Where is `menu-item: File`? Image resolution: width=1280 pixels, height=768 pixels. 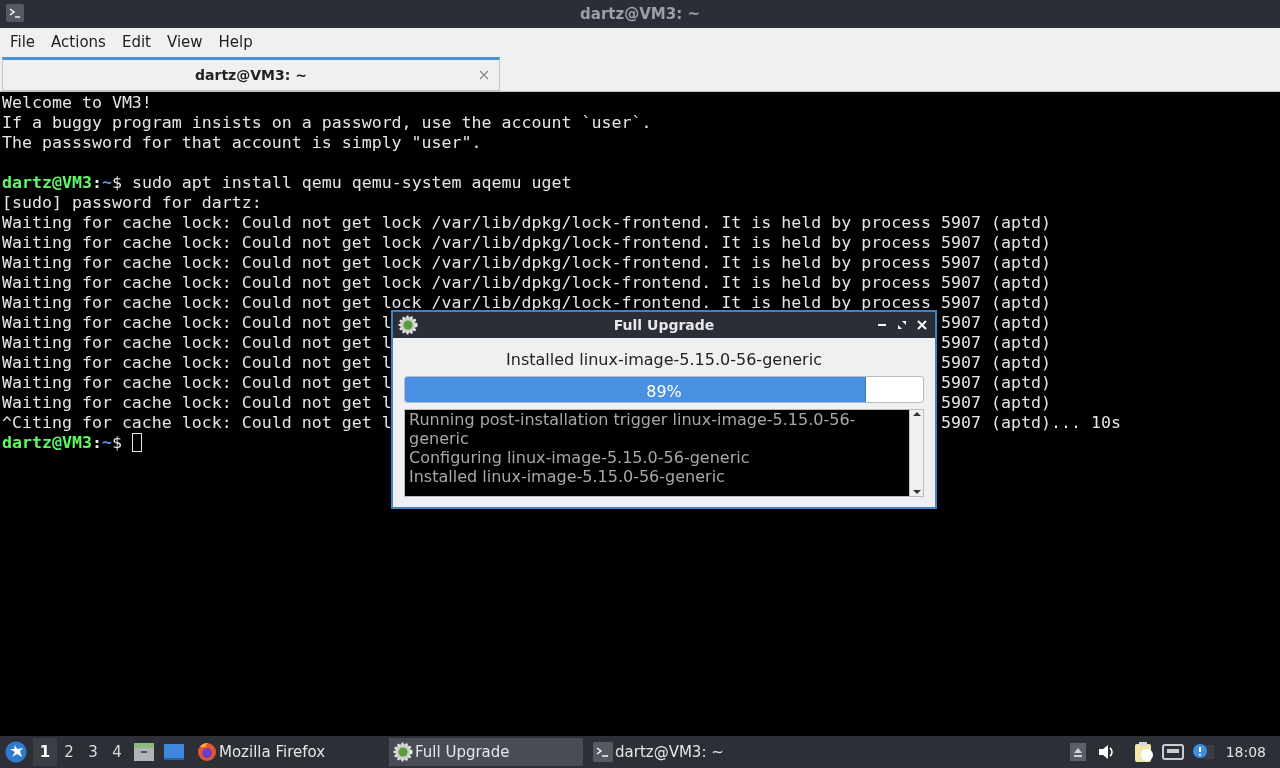
menu-item: File is located at coordinates (23, 42).